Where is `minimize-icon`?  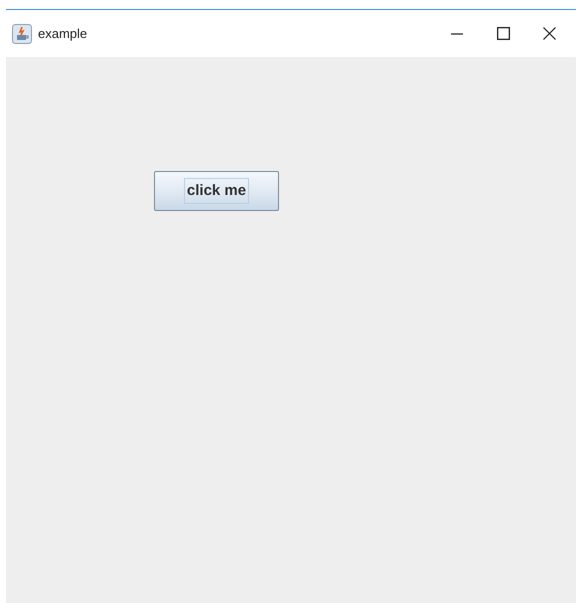
minimize-icon is located at coordinates (457, 33).